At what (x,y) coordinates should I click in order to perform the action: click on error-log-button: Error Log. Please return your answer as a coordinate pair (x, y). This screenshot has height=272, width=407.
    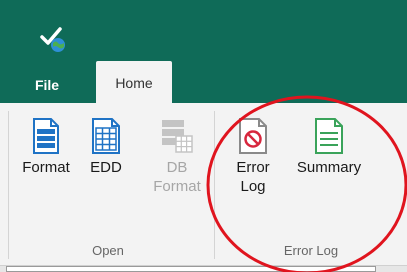
    Looking at the image, I should click on (253, 157).